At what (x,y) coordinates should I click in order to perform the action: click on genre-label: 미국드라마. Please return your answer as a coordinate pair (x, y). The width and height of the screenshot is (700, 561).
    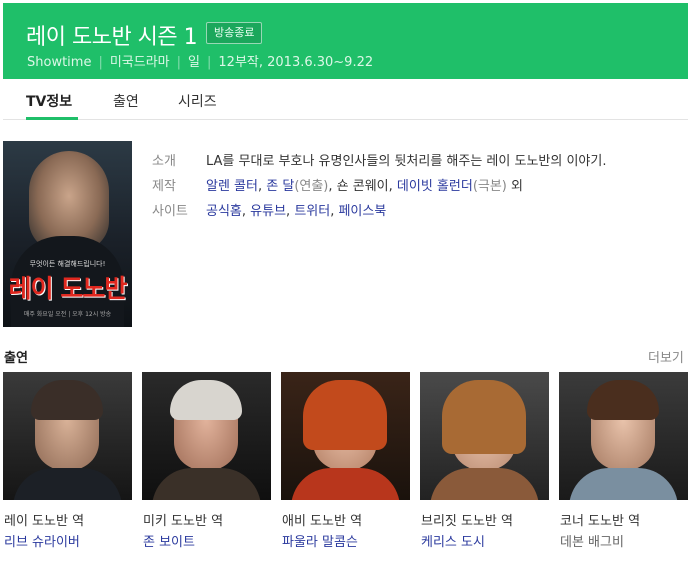
    Looking at the image, I should click on (139, 62).